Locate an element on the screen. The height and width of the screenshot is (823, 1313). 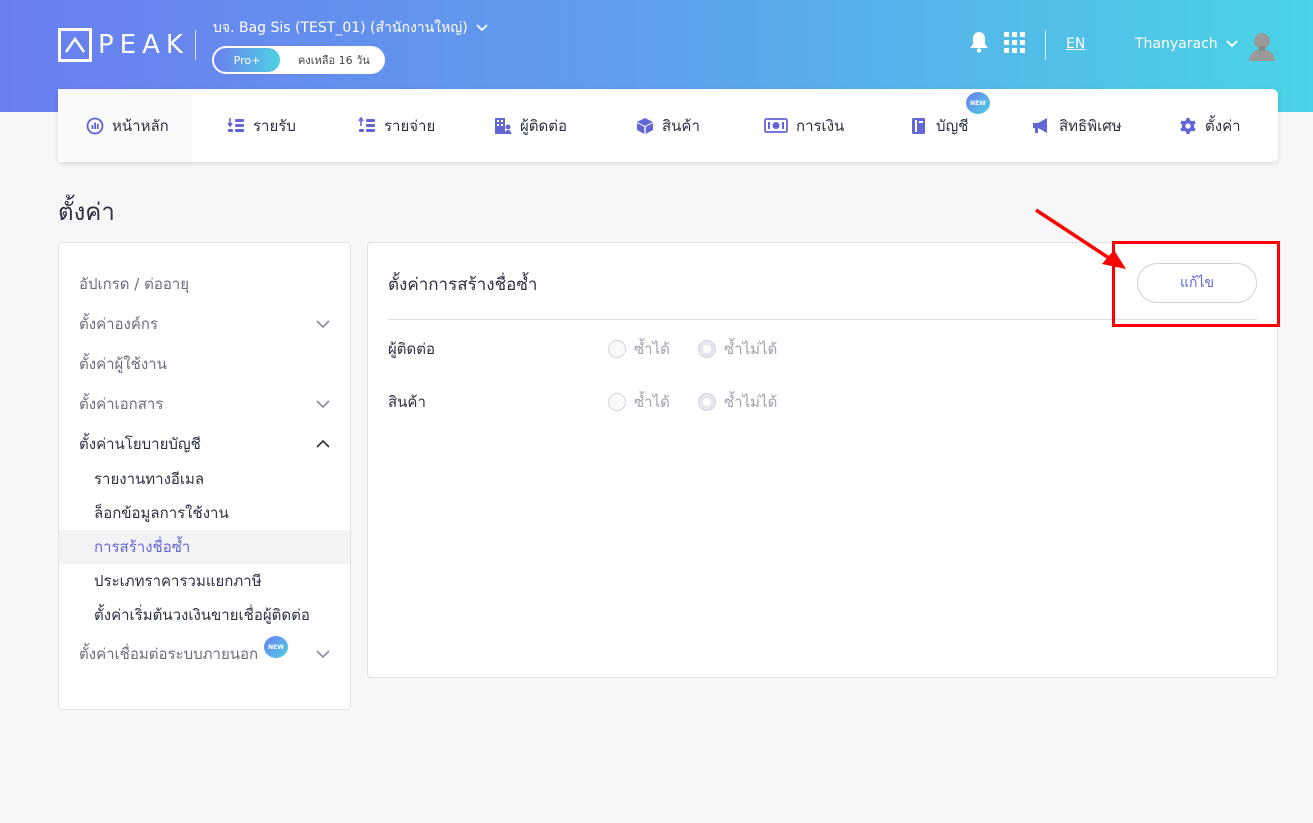
nav-label: รายจ่าย is located at coordinates (410, 125).